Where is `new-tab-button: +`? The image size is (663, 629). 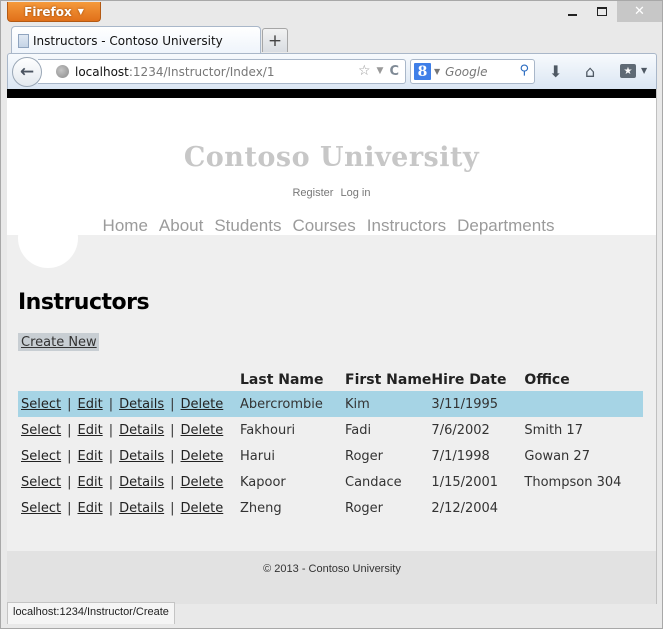 new-tab-button: + is located at coordinates (275, 40).